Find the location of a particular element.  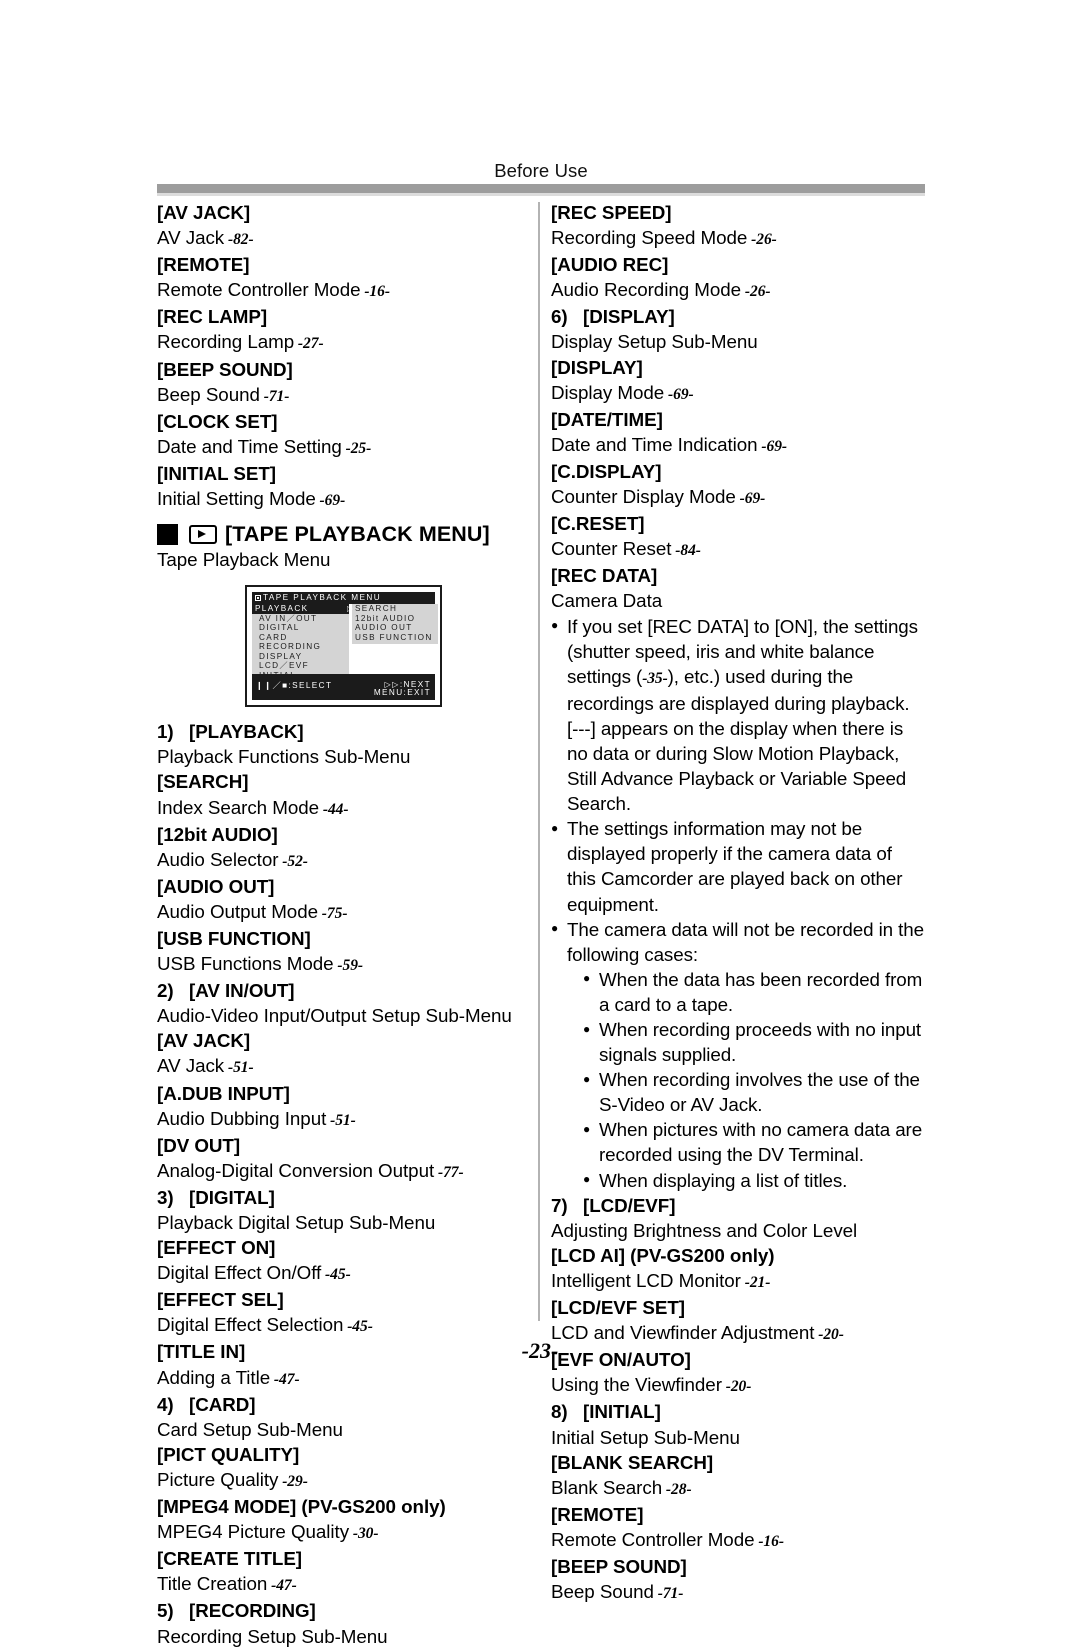

menu-description: Beep Sound -71- is located at coordinates (738, 1592).